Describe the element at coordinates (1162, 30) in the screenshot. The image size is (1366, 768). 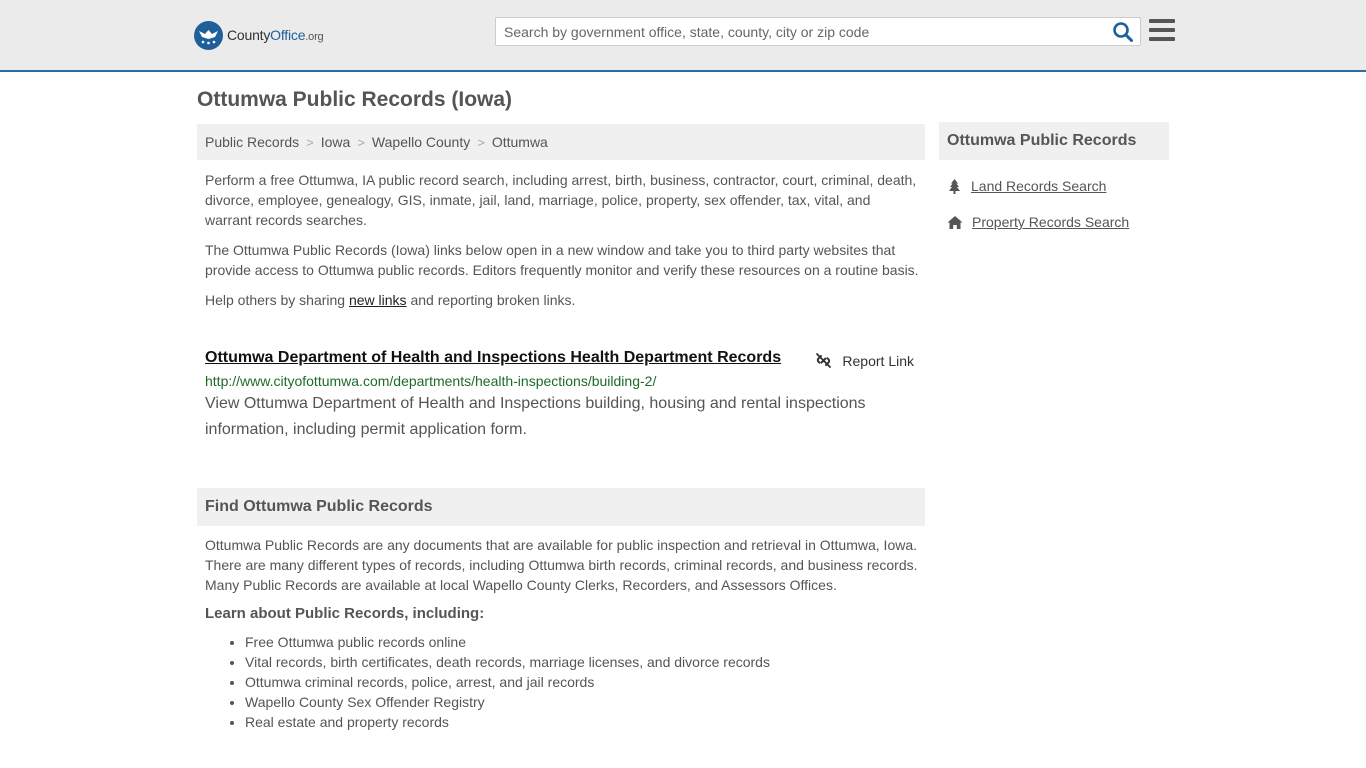
I see `hamburger-menu-icon` at that location.